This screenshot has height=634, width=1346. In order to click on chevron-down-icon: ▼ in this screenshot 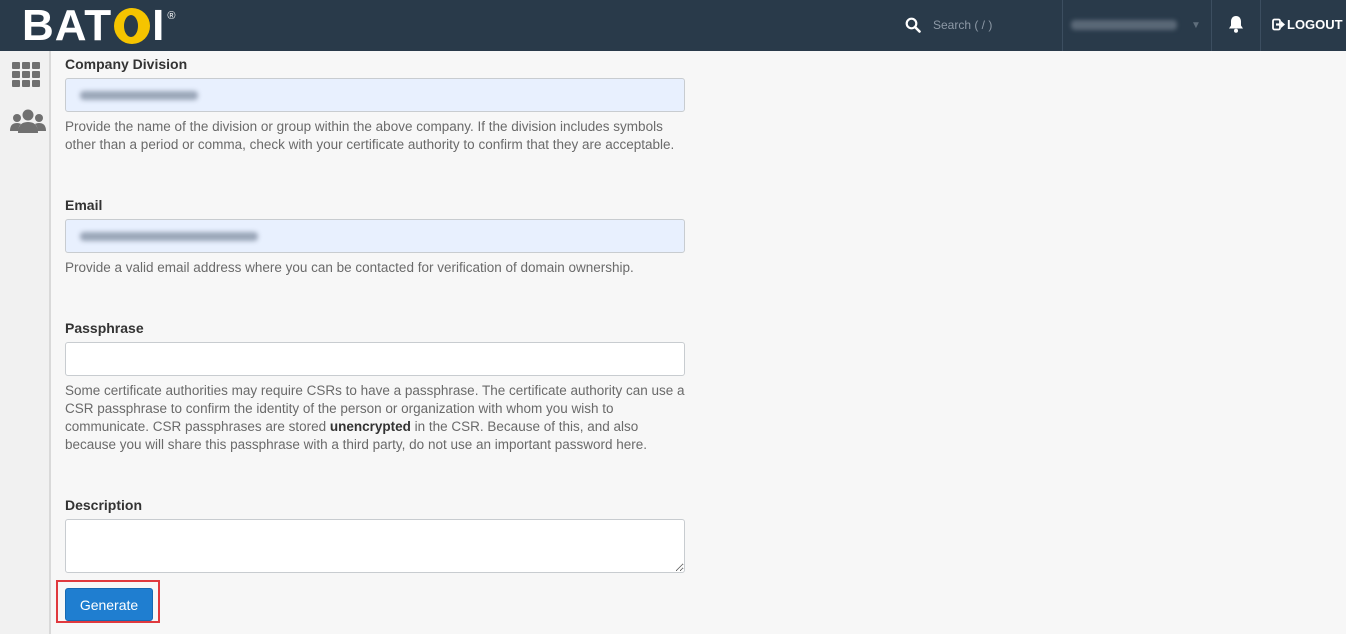, I will do `click(1196, 25)`.